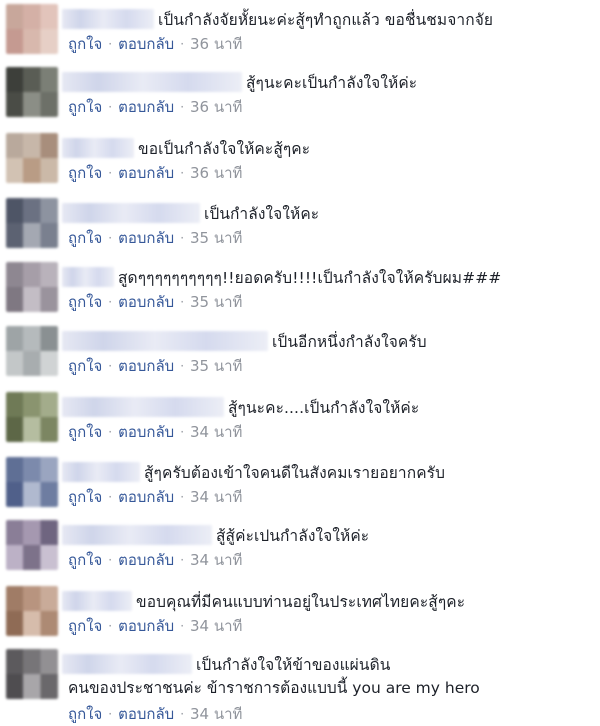 The image size is (600, 726). What do you see at coordinates (186, 148) in the screenshot?
I see `comment-body: ขอเป็นกำลังใจให้คะสู้ๆคะ` at bounding box center [186, 148].